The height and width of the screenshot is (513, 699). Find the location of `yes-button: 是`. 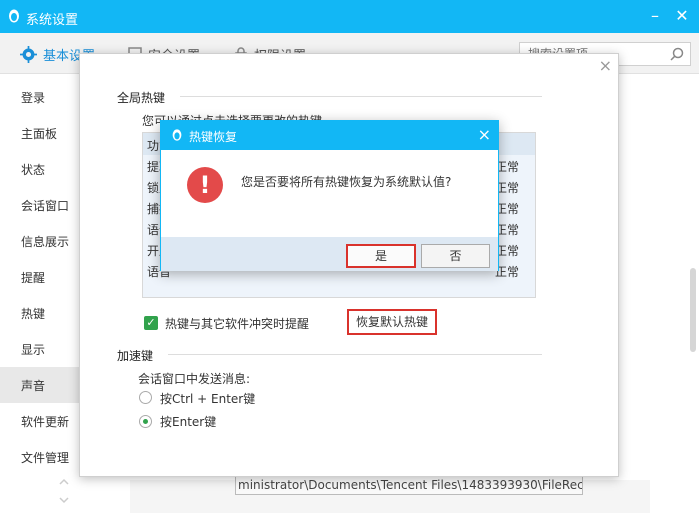

yes-button: 是 is located at coordinates (381, 256).